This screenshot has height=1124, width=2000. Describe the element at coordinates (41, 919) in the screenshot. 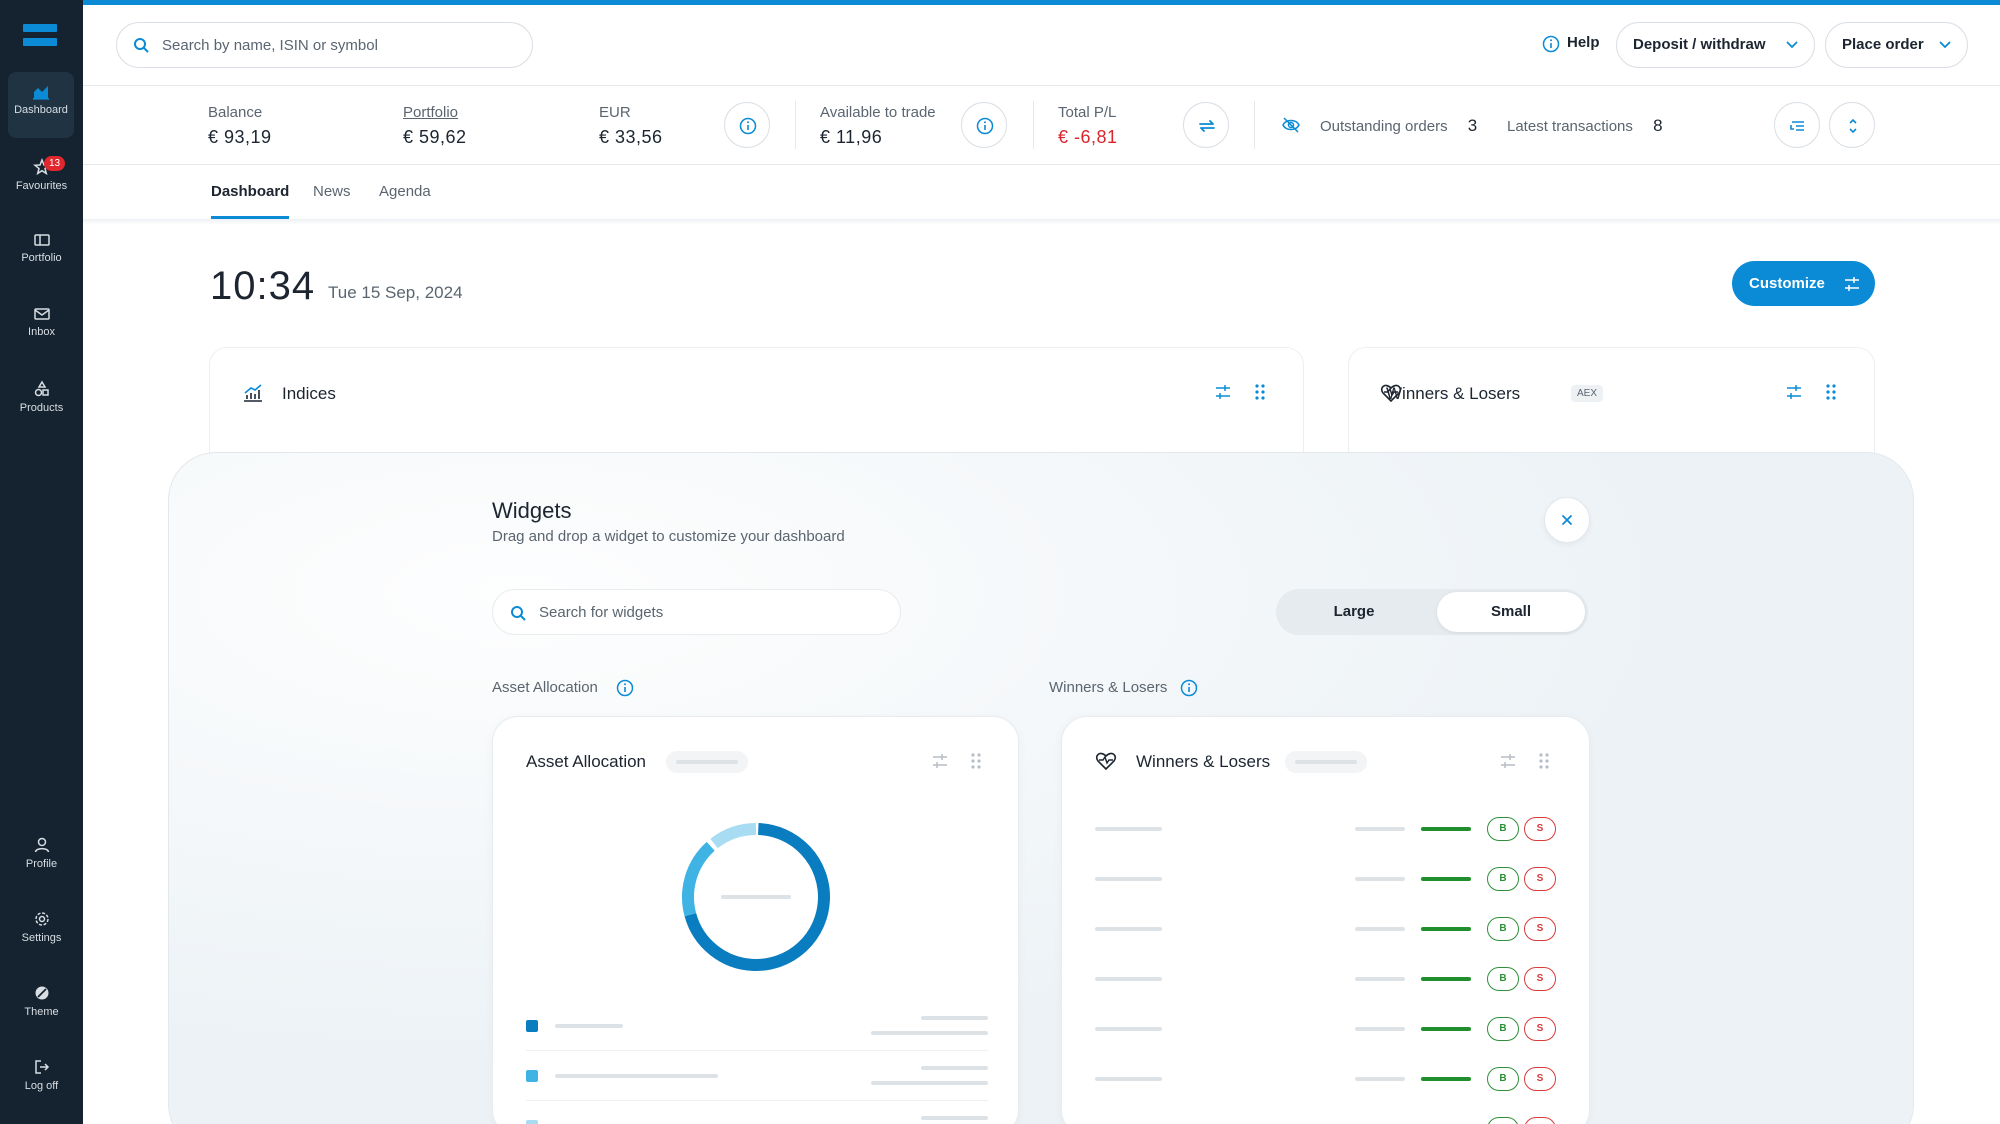

I see `gear-icon` at that location.